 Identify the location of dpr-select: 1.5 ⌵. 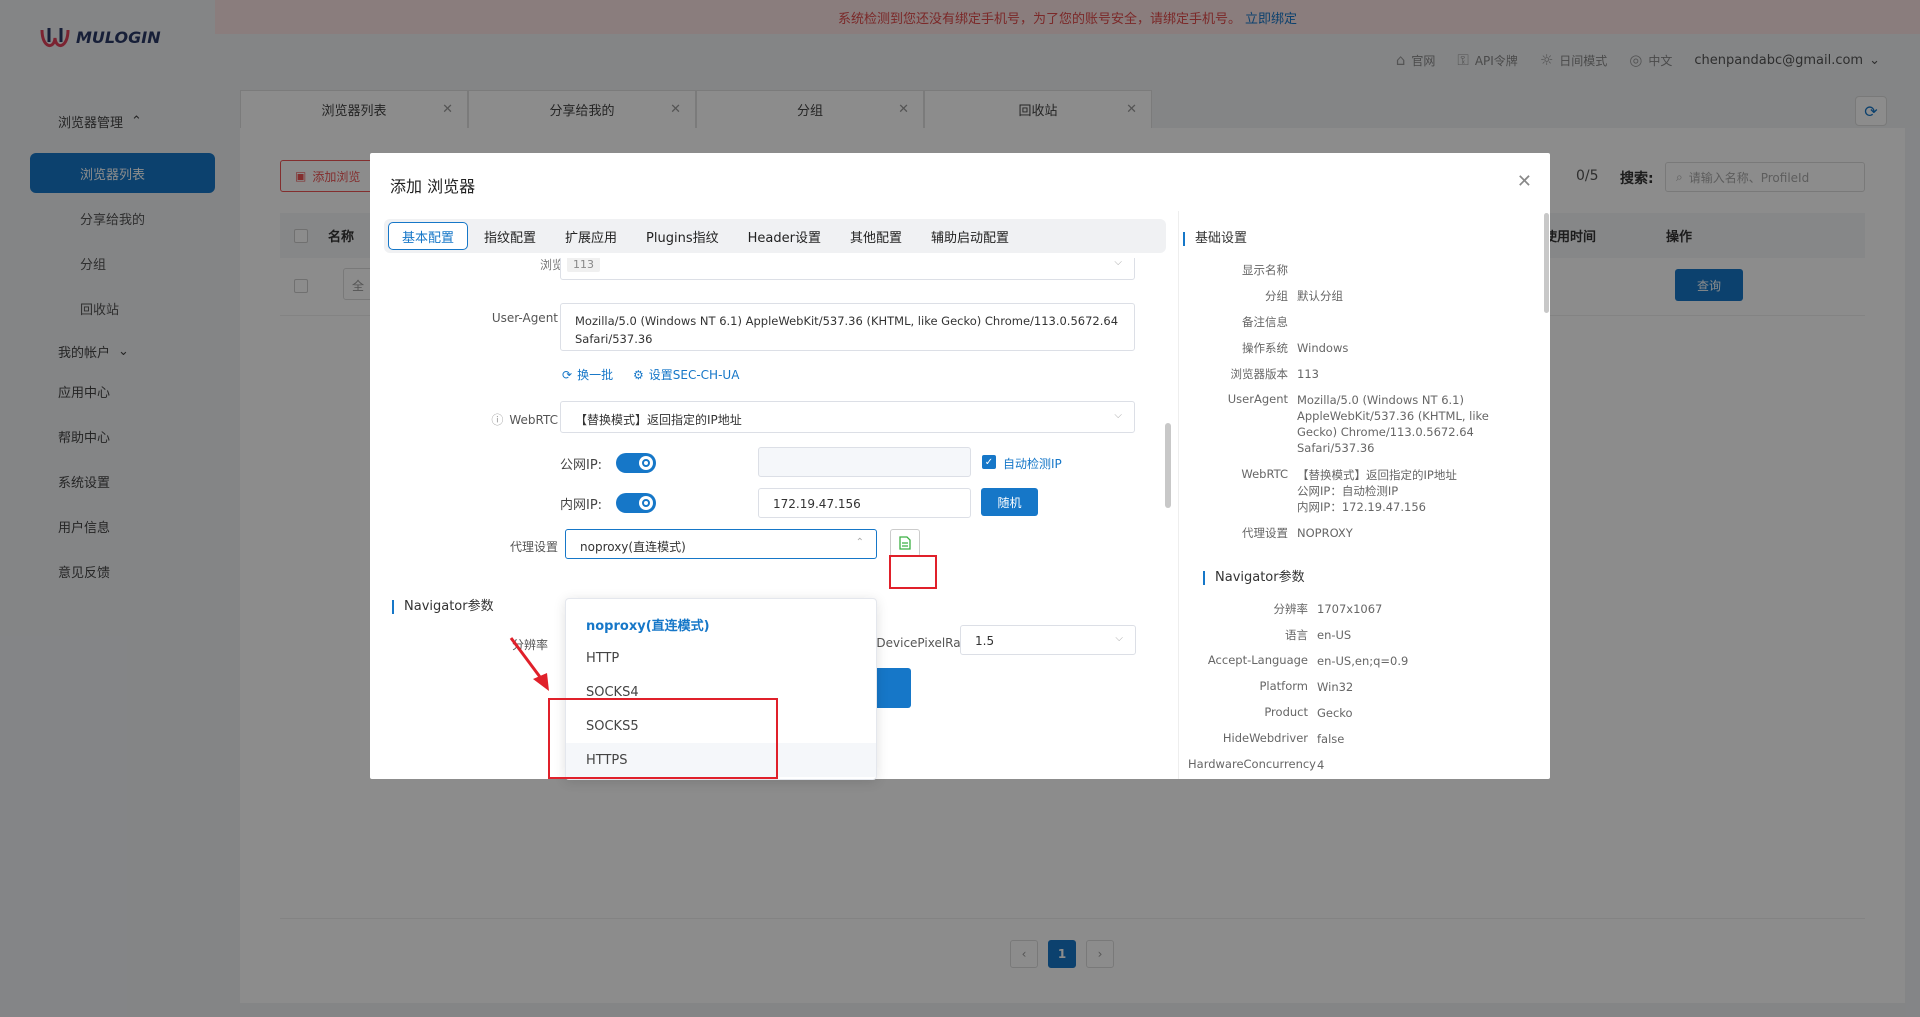
(1048, 640).